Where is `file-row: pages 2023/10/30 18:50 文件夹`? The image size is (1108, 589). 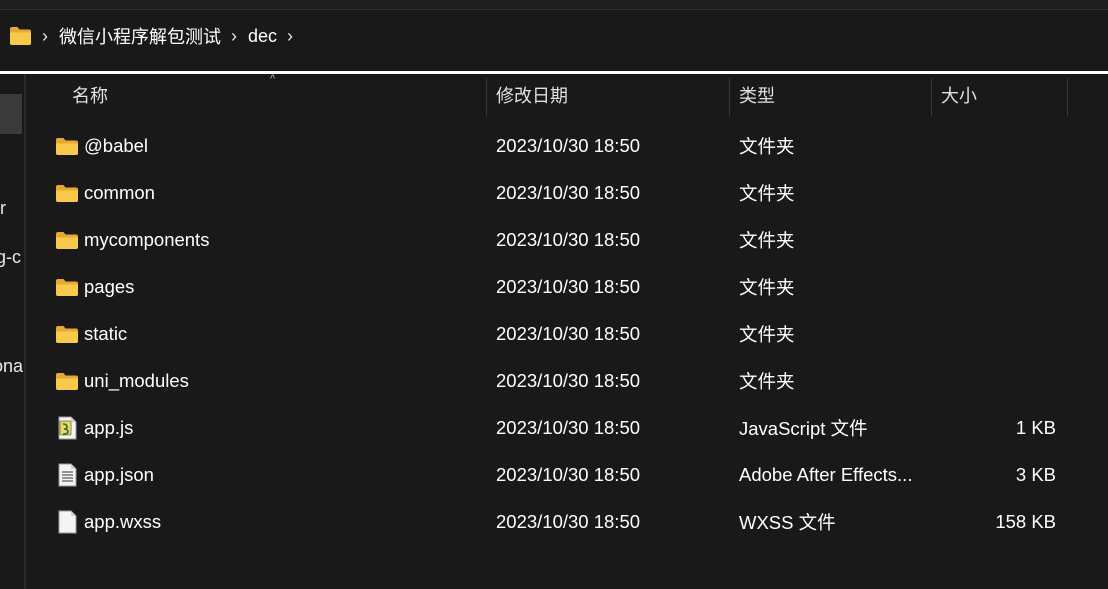 file-row: pages 2023/10/30 18:50 文件夹 is located at coordinates (567, 286).